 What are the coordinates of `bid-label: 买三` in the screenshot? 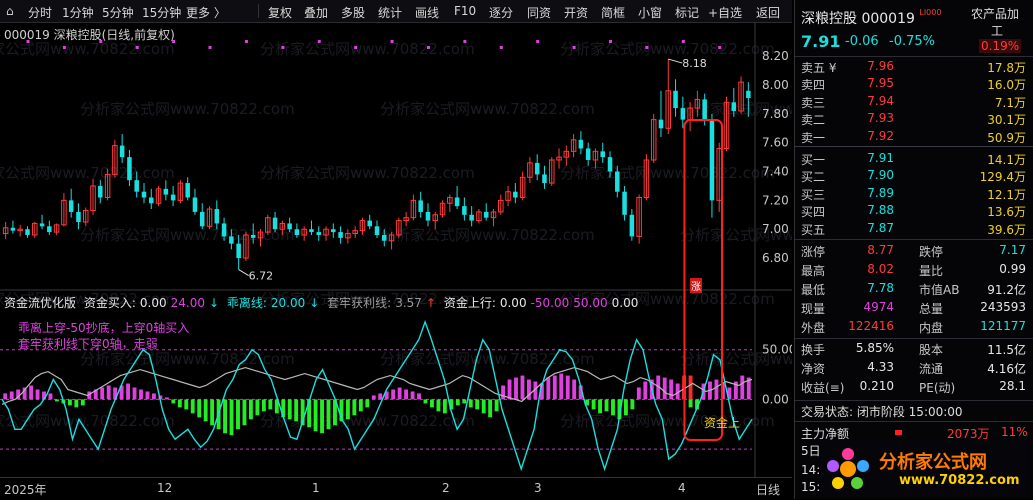 It's located at (813, 194).